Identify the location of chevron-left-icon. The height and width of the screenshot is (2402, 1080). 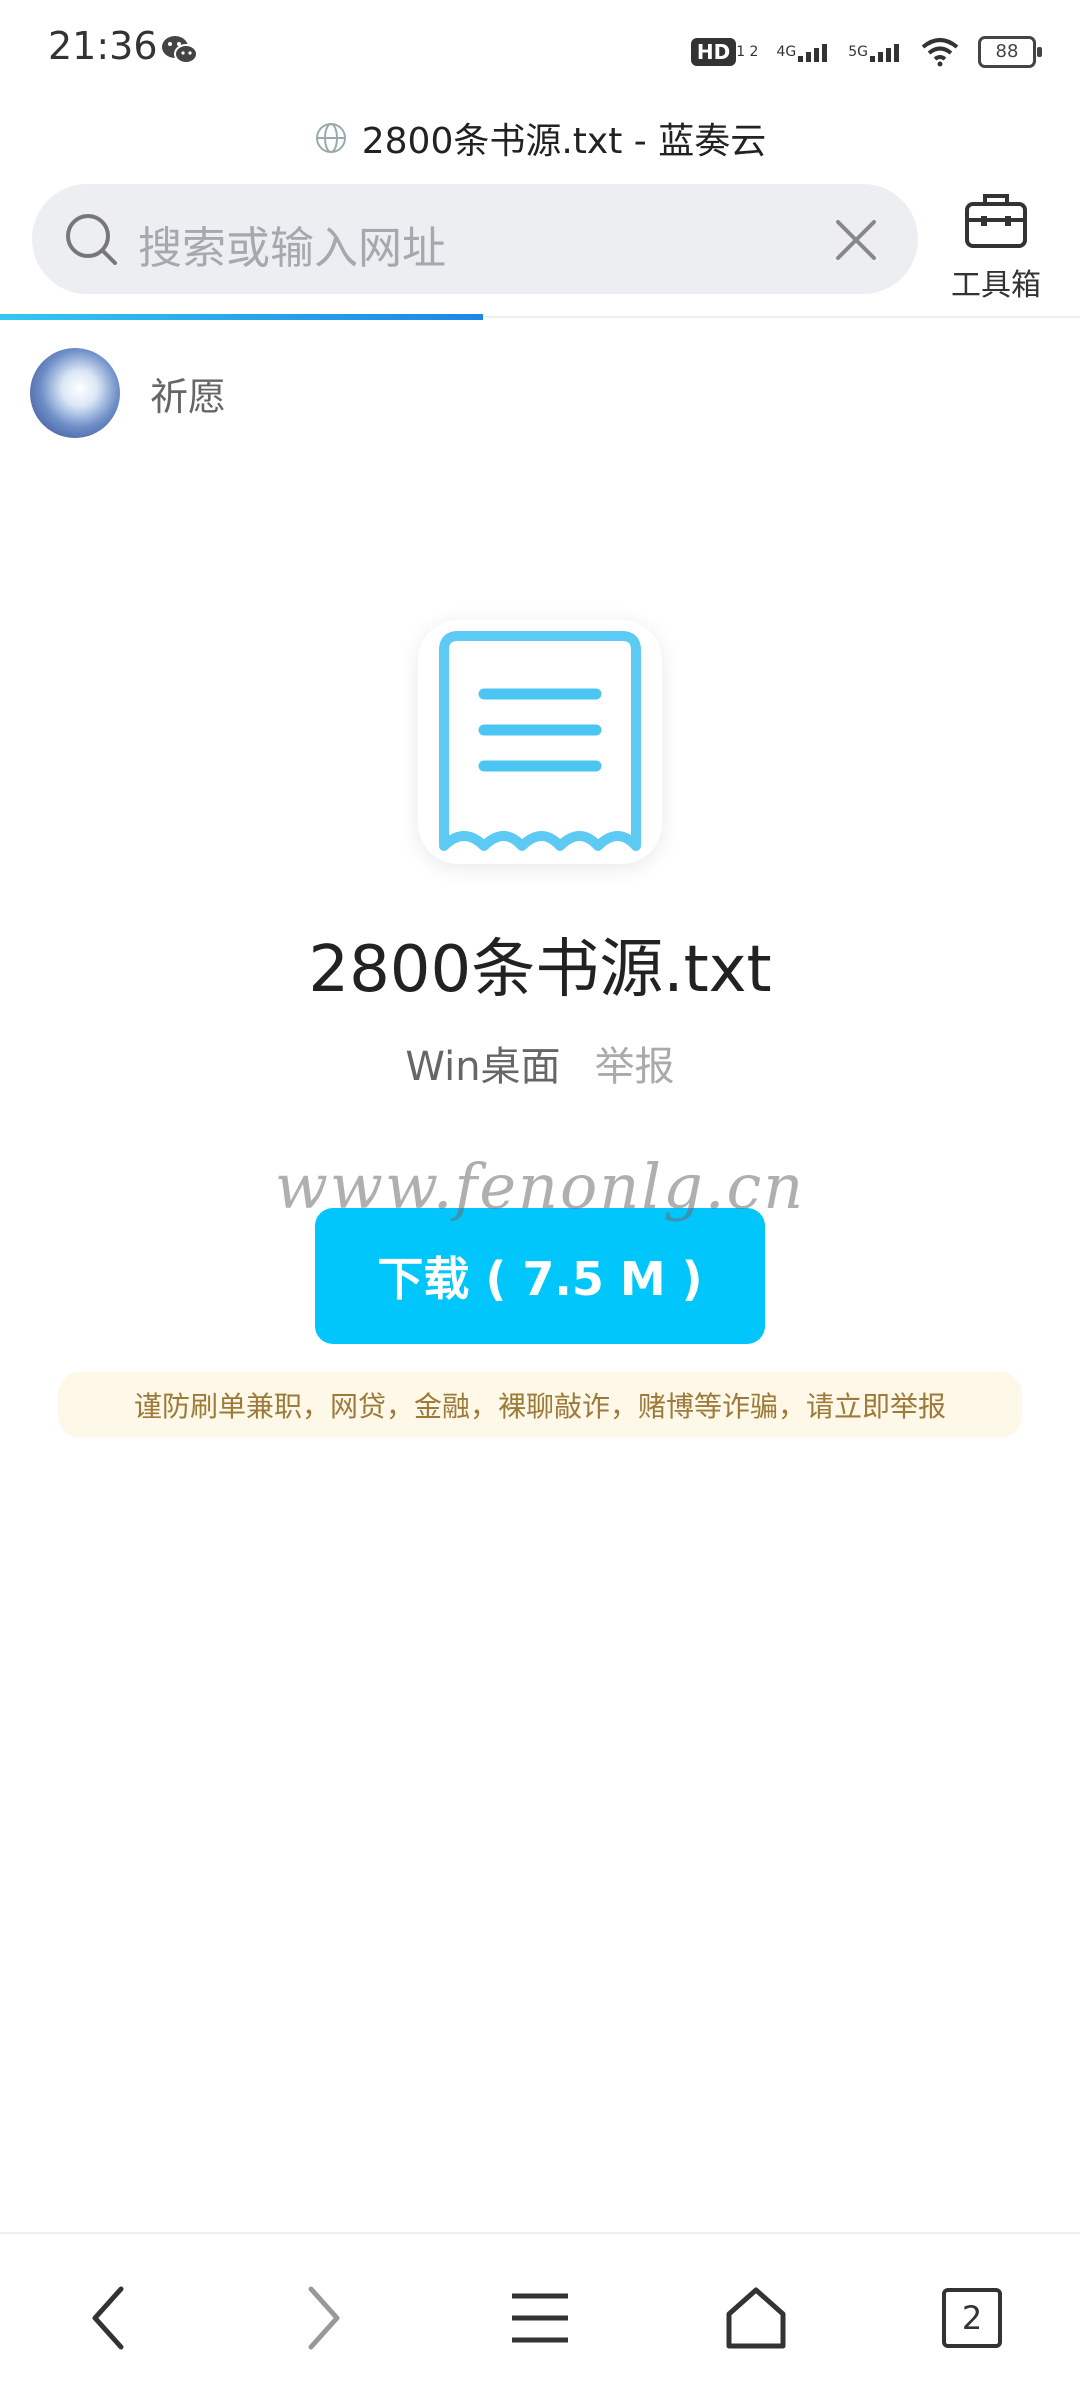
(108, 2318).